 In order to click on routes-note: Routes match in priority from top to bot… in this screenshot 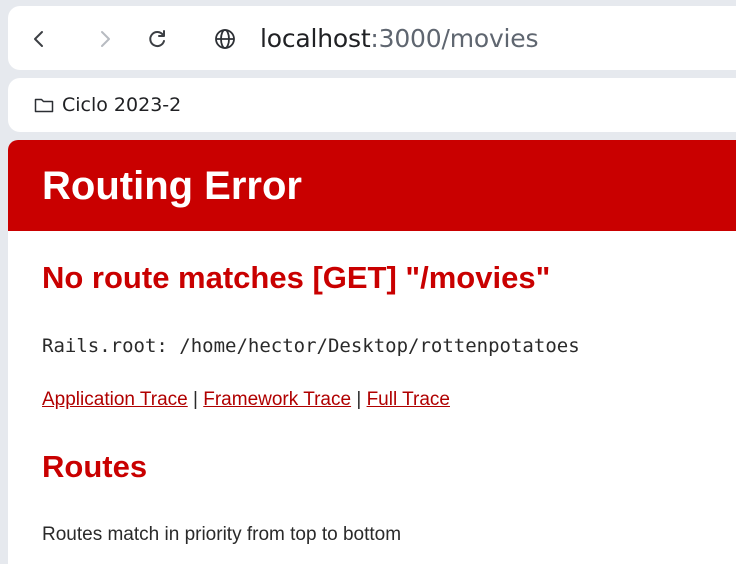, I will do `click(222, 534)`.